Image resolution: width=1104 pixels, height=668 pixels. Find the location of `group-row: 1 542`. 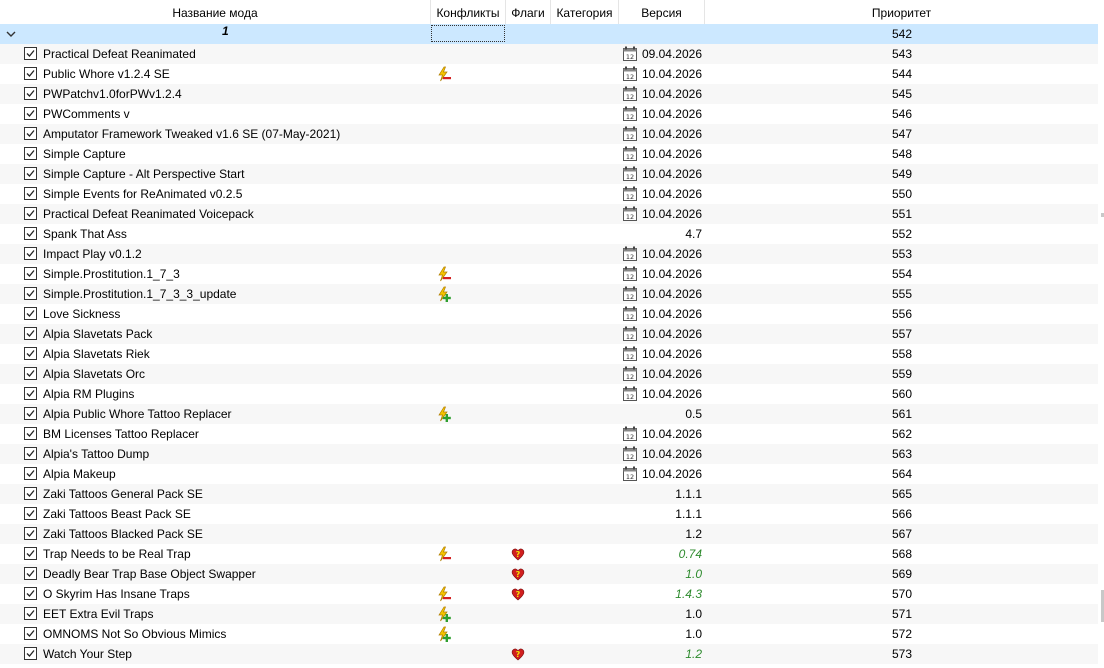

group-row: 1 542 is located at coordinates (549, 34).